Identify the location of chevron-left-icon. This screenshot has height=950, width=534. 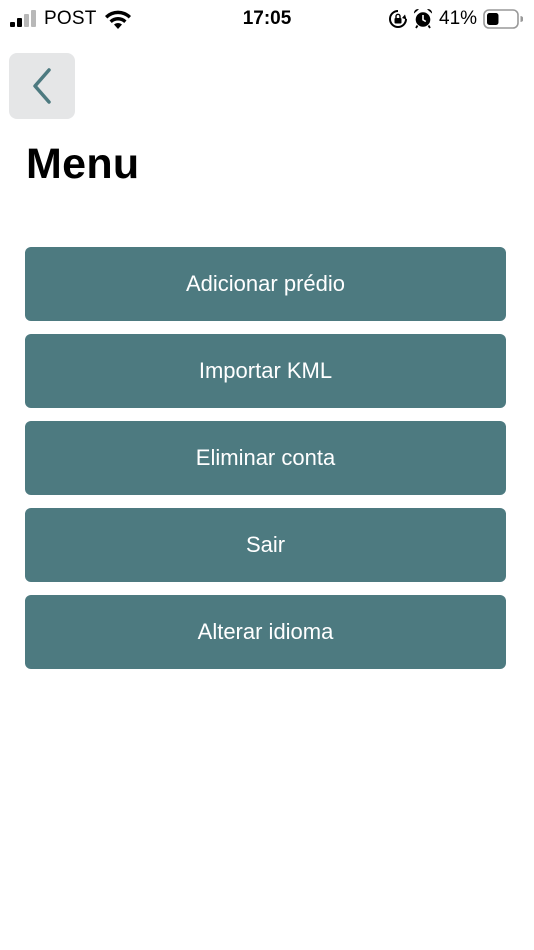
(42, 86).